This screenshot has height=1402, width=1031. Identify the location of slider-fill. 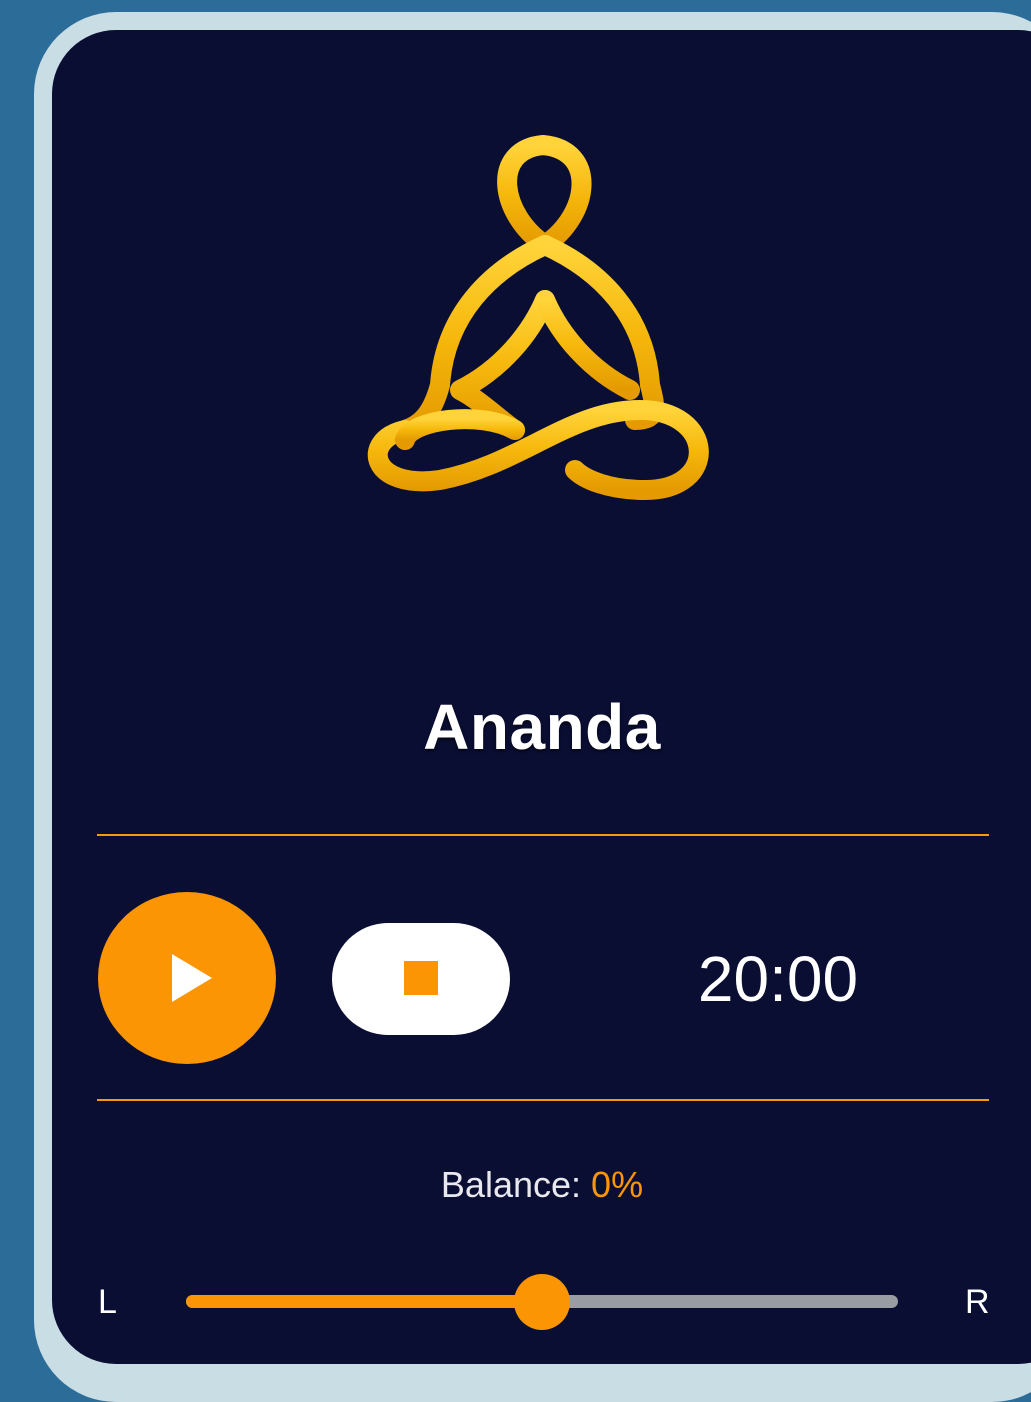
(364, 1301).